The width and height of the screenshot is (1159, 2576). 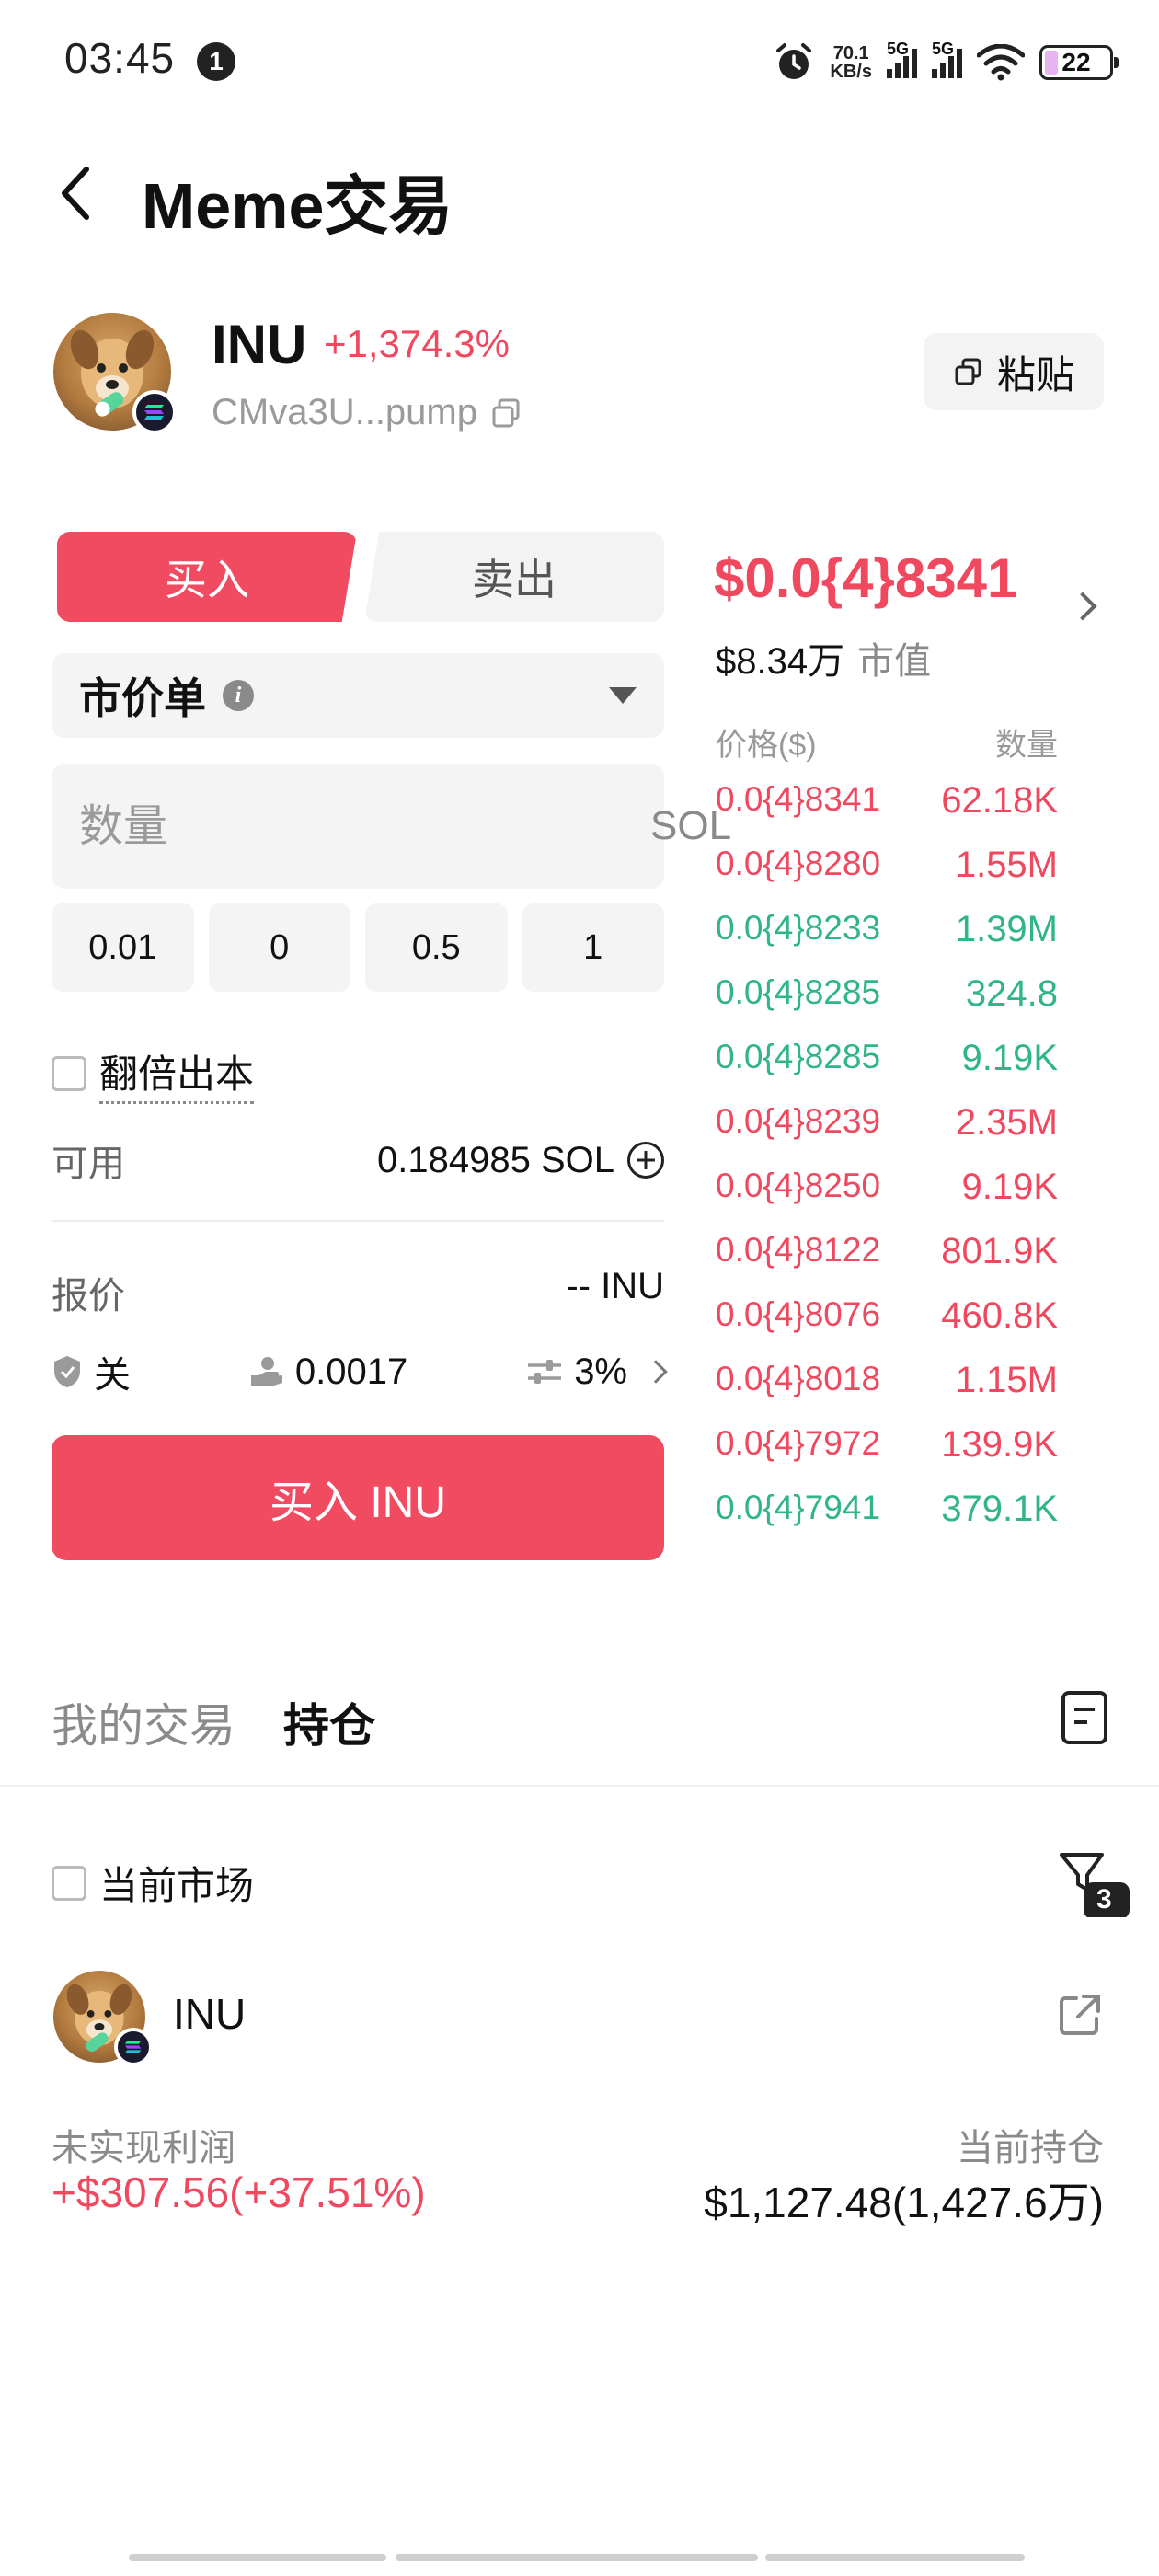 What do you see at coordinates (123, 947) in the screenshot?
I see `preset-button: 0.01` at bounding box center [123, 947].